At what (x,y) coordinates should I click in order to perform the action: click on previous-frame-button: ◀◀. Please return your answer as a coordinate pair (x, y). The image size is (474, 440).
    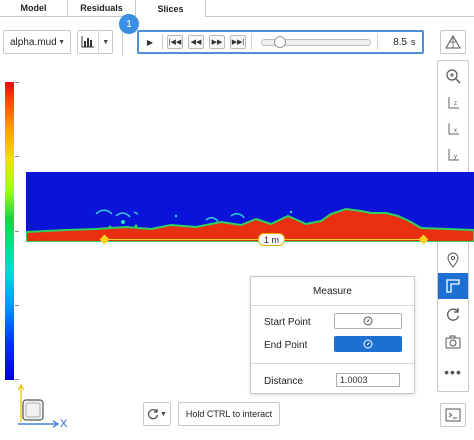
    Looking at the image, I should click on (196, 42).